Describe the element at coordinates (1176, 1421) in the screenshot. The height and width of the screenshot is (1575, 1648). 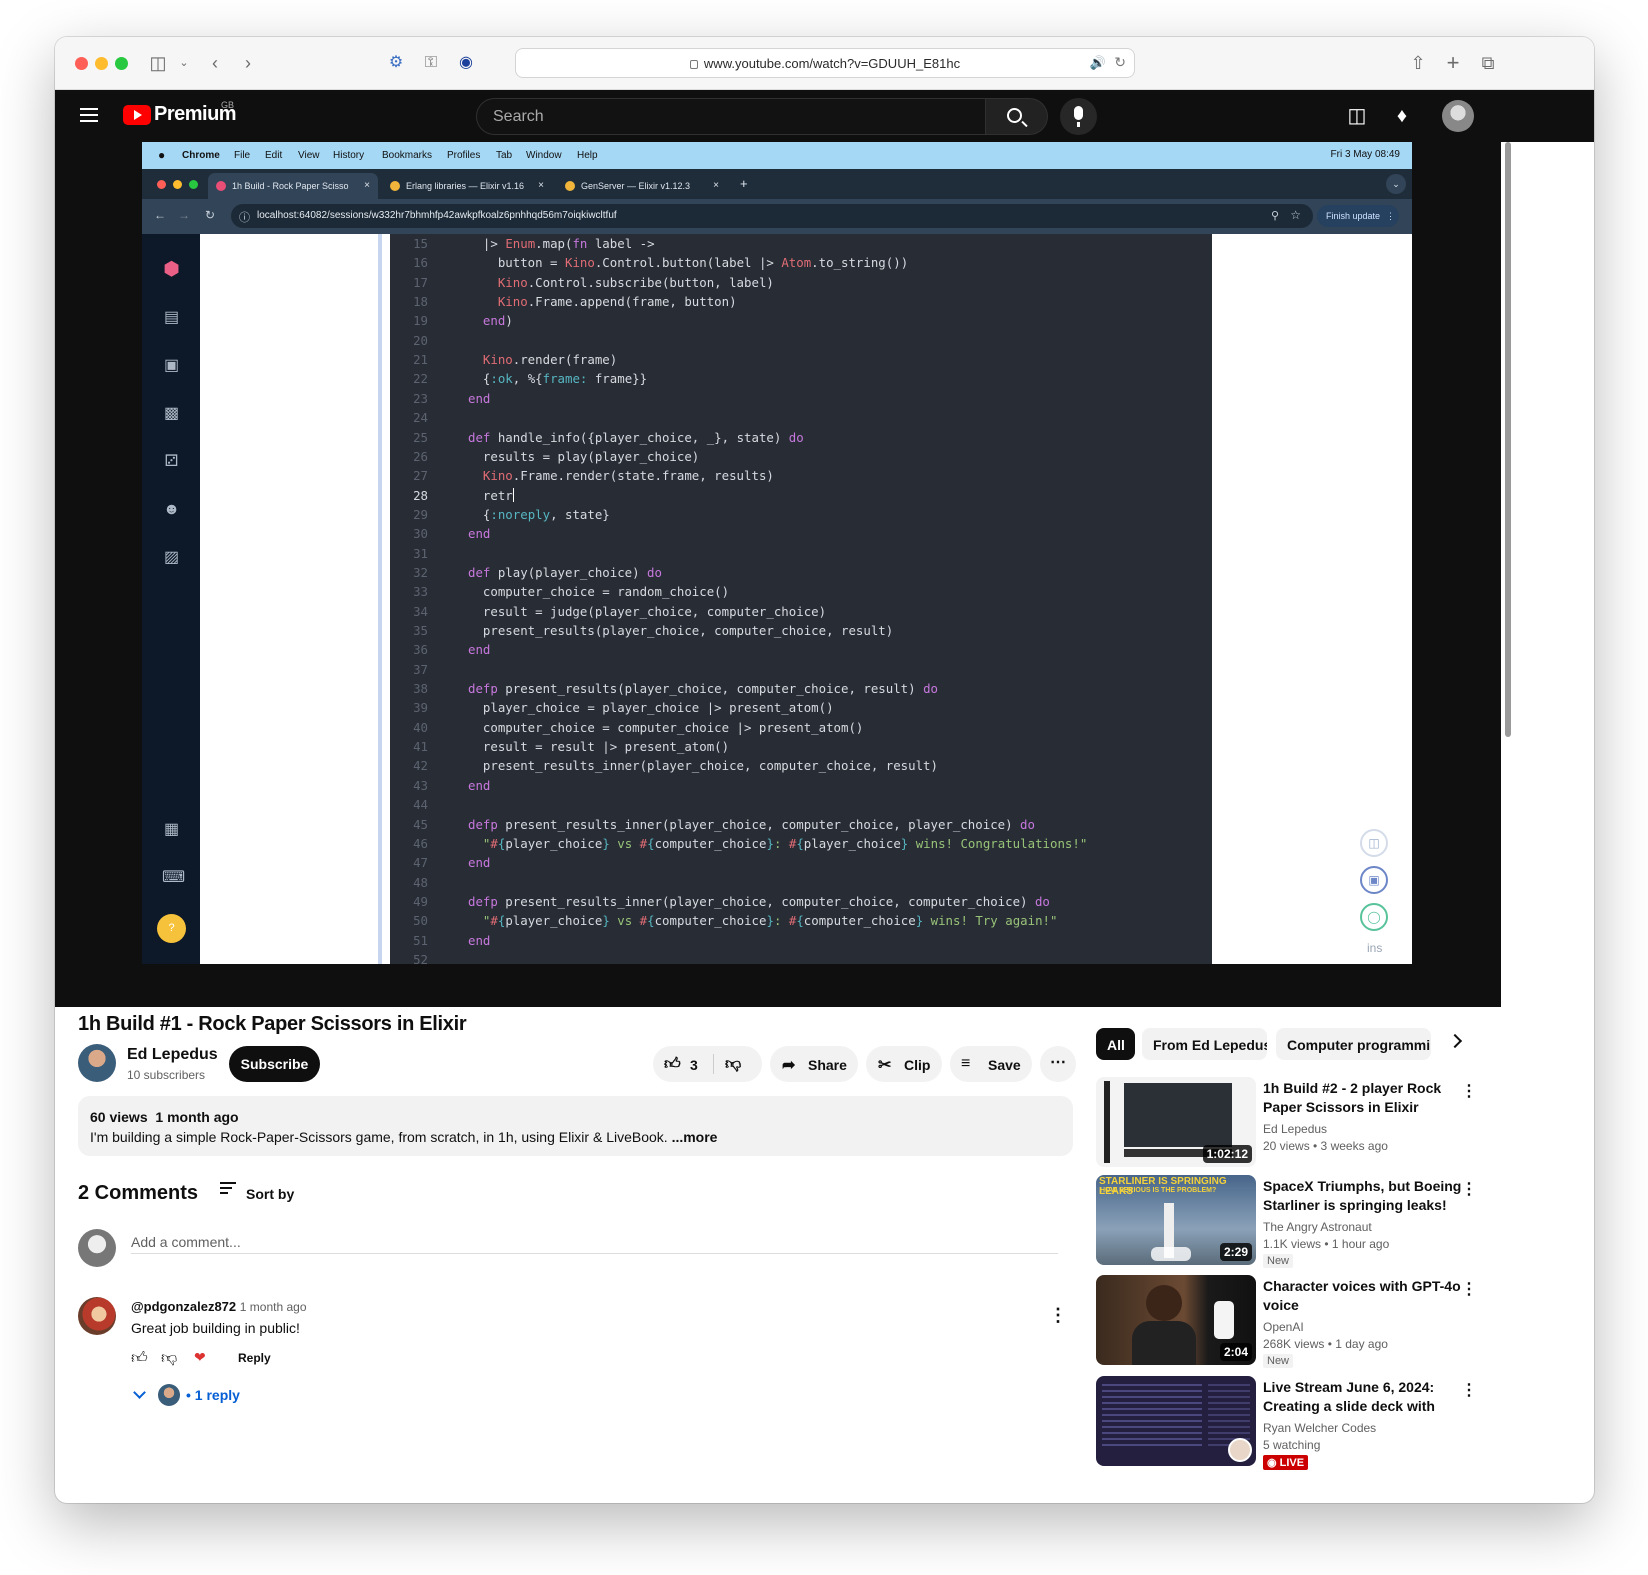
I see `video-thumbnail` at that location.